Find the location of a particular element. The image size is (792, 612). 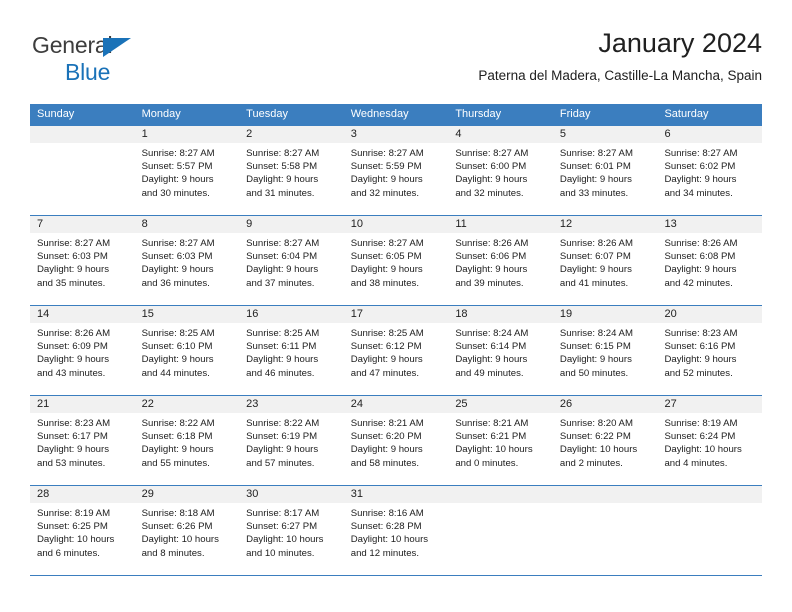

daylight-text-line2: and 44 minutes. is located at coordinates (175, 373).